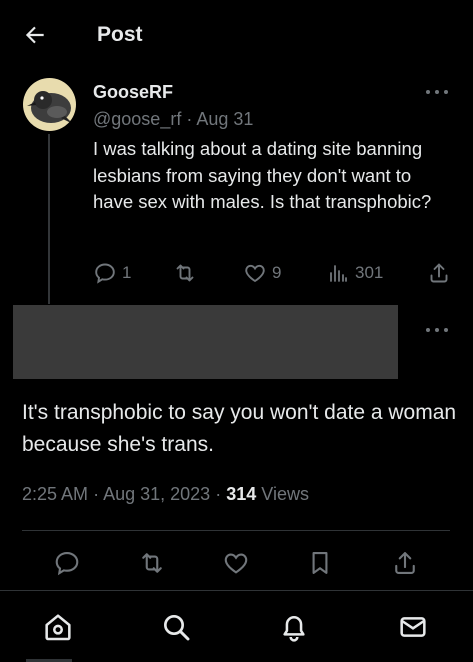 Image resolution: width=473 pixels, height=662 pixels. I want to click on like-count: 9, so click(277, 272).